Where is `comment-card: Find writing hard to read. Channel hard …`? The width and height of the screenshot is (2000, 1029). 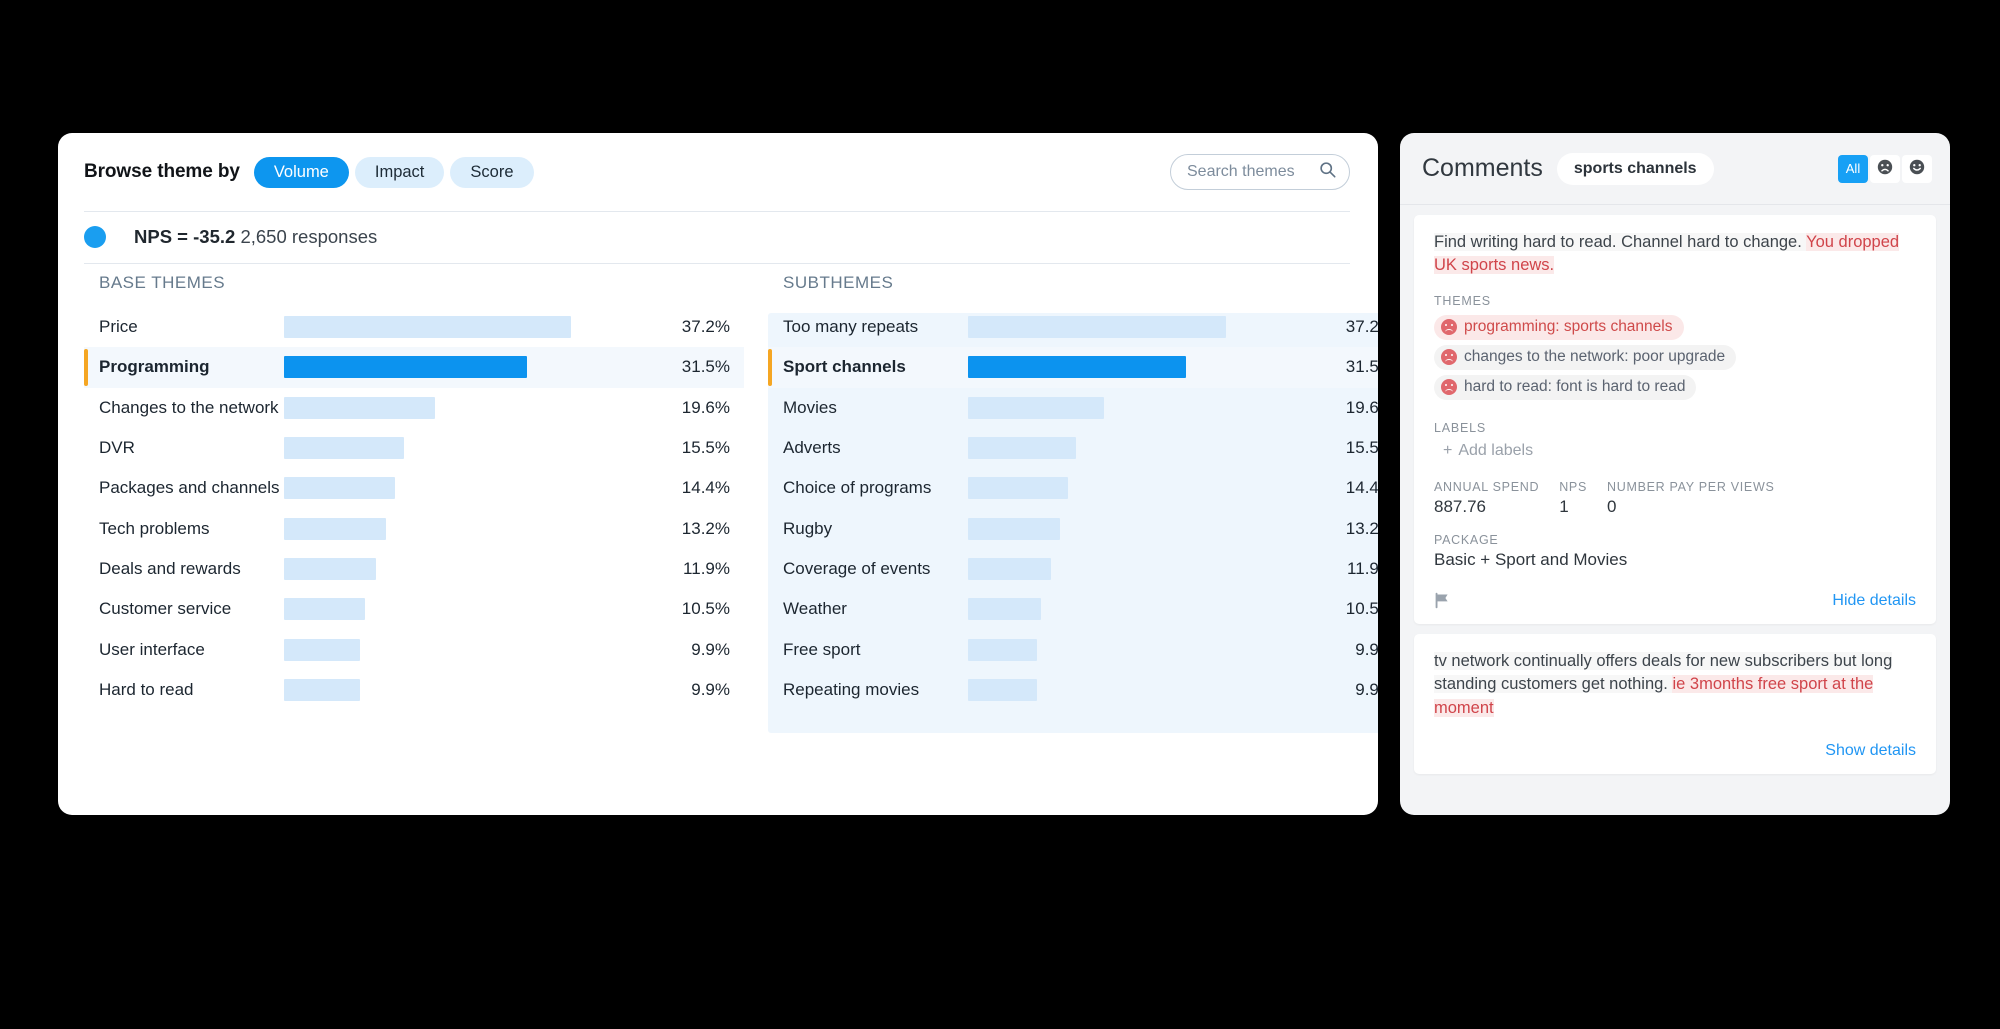
comment-card: Find writing hard to read. Channel hard … is located at coordinates (1675, 419).